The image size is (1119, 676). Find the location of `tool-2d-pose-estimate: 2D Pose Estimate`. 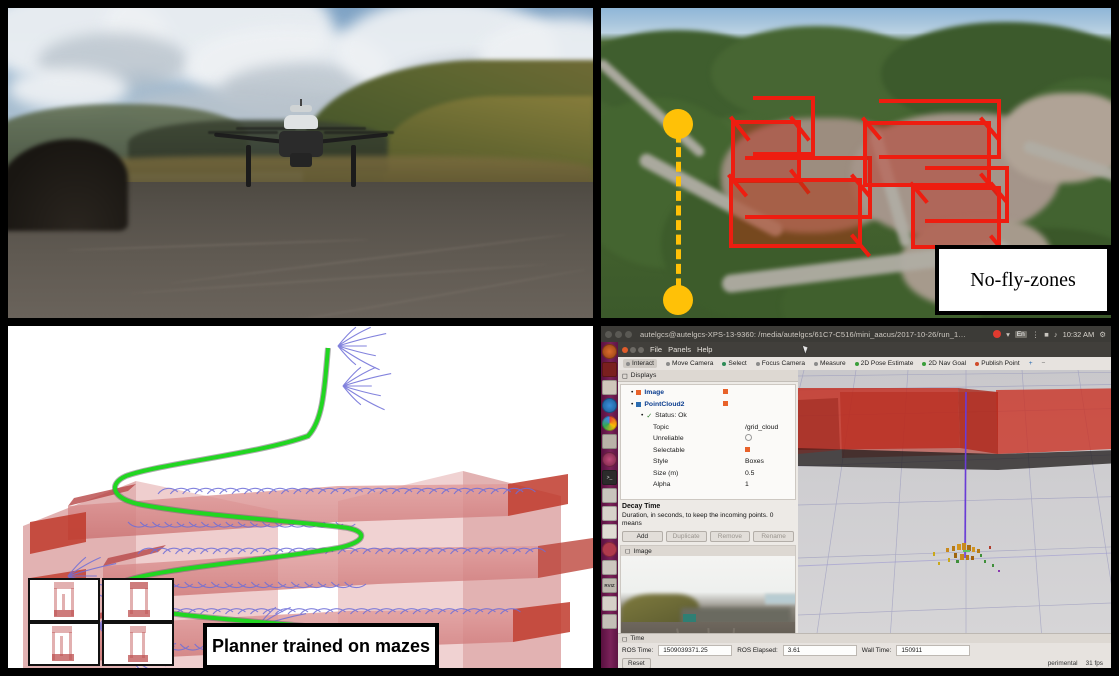

tool-2d-pose-estimate: 2D Pose Estimate is located at coordinates (883, 363).